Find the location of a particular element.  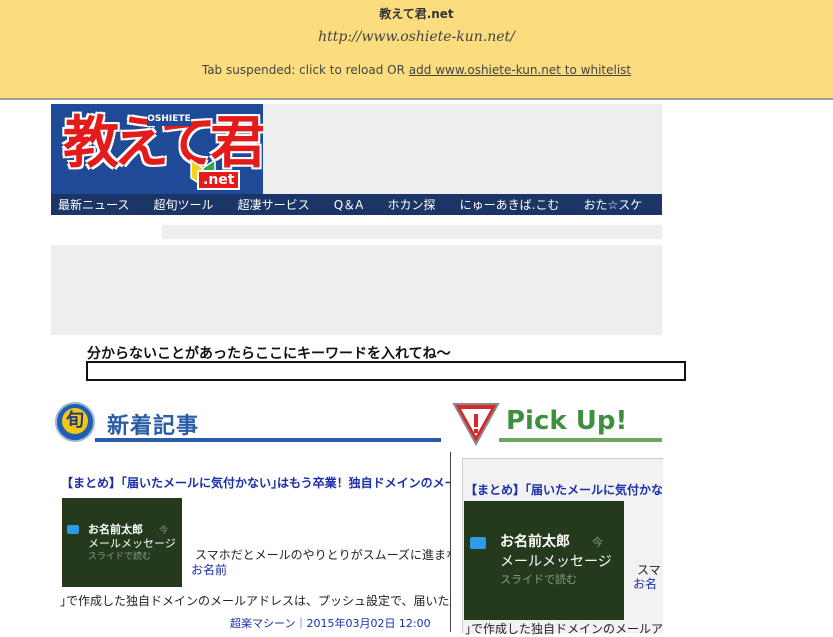

nav-item-qa: Q＆A is located at coordinates (345, 205).